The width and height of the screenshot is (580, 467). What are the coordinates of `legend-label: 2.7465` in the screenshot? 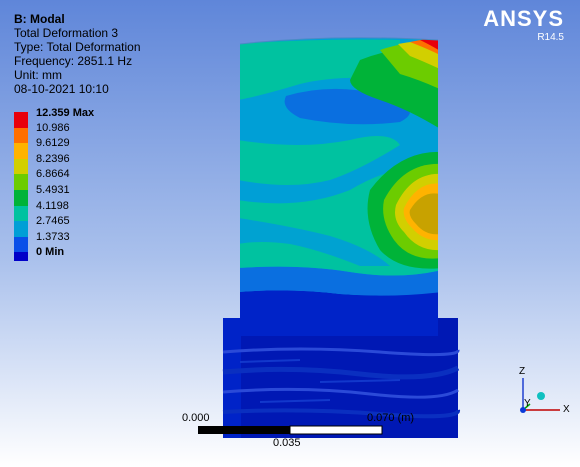 It's located at (53, 221).